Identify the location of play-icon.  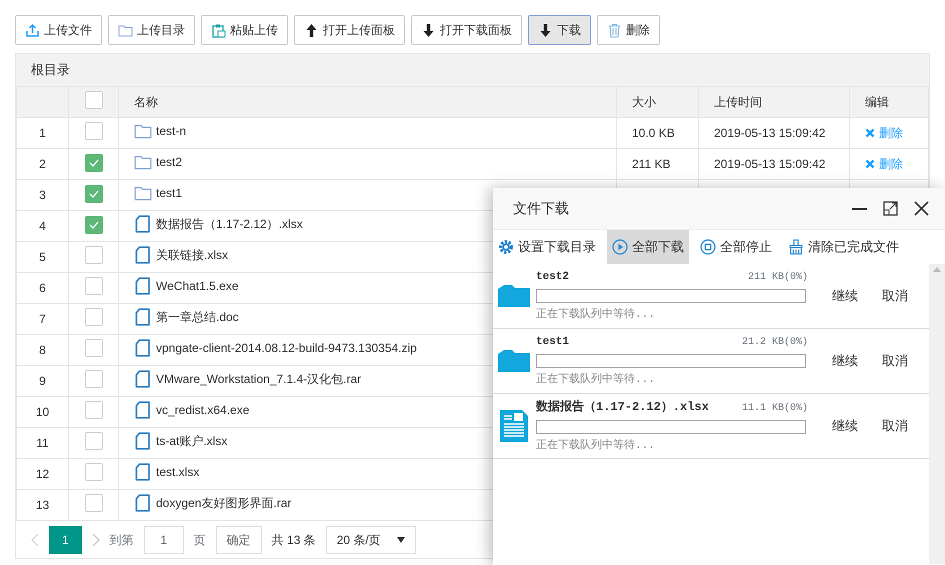
(620, 247).